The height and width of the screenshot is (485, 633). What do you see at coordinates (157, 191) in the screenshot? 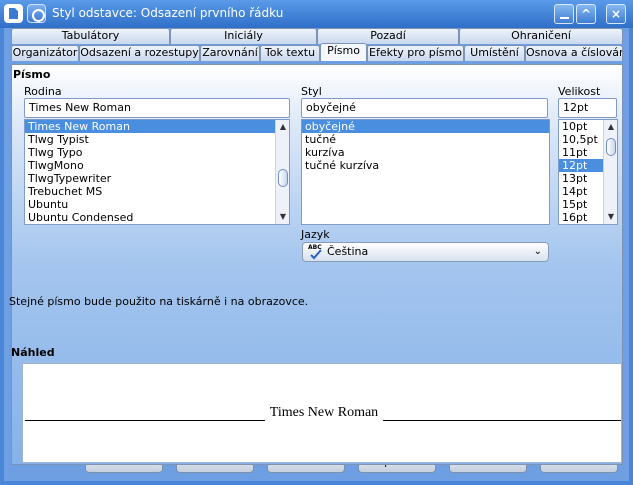
I see `list-item: Trebuchet MS` at bounding box center [157, 191].